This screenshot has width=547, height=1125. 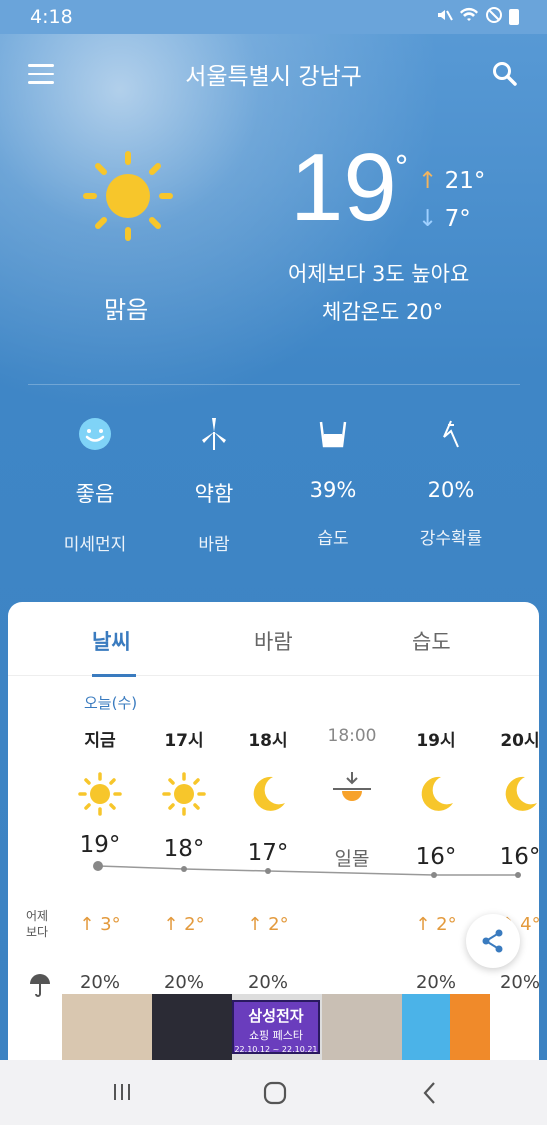 I want to click on top-bar: 서울특별시 강남구, so click(x=273, y=74).